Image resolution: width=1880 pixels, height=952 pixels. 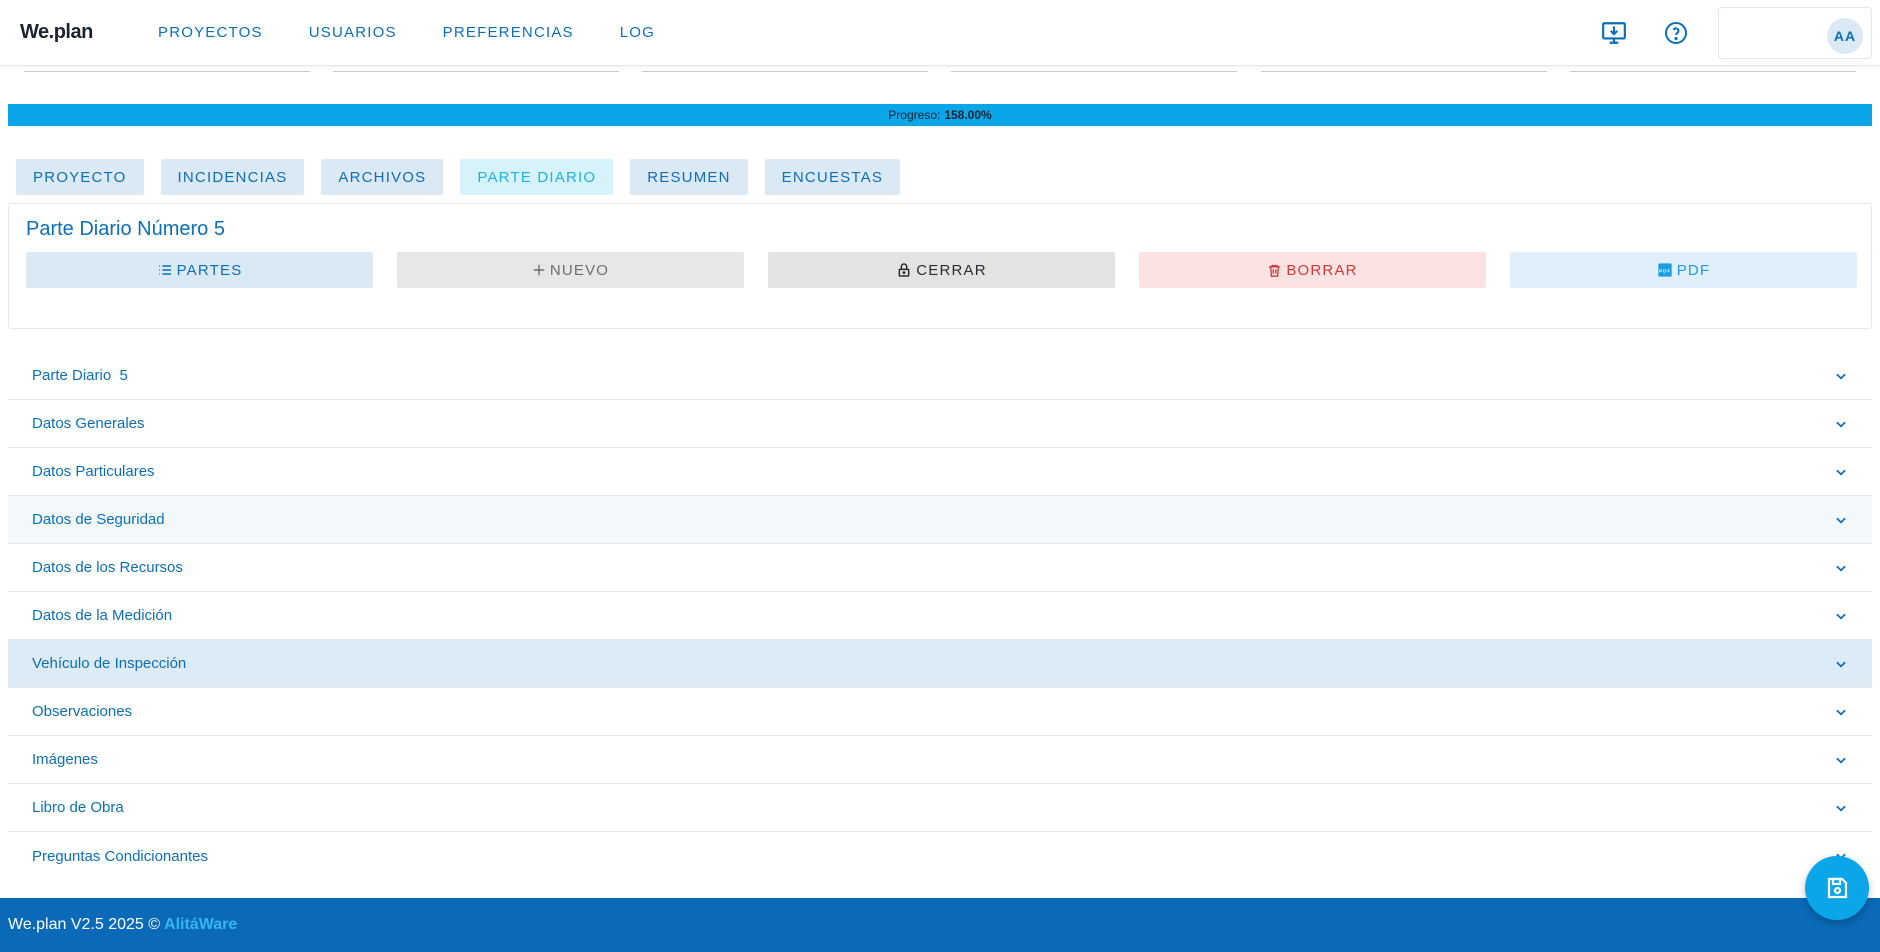 I want to click on section-label: Vehículo de Inspección, so click(x=109, y=663).